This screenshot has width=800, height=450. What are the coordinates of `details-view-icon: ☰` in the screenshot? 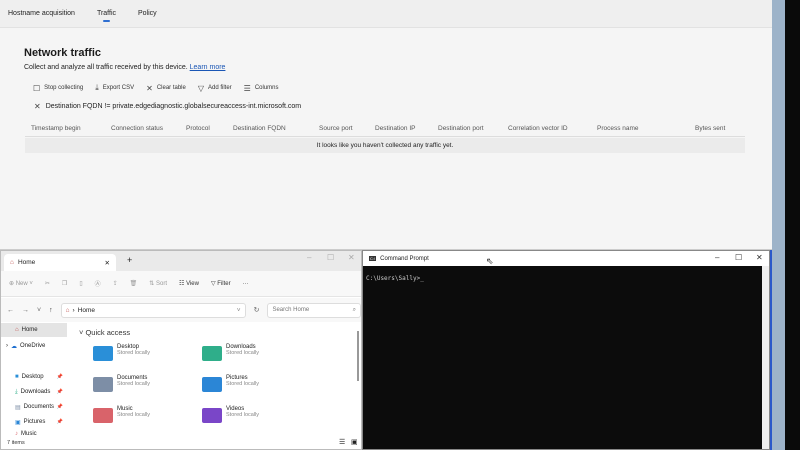 It's located at (342, 442).